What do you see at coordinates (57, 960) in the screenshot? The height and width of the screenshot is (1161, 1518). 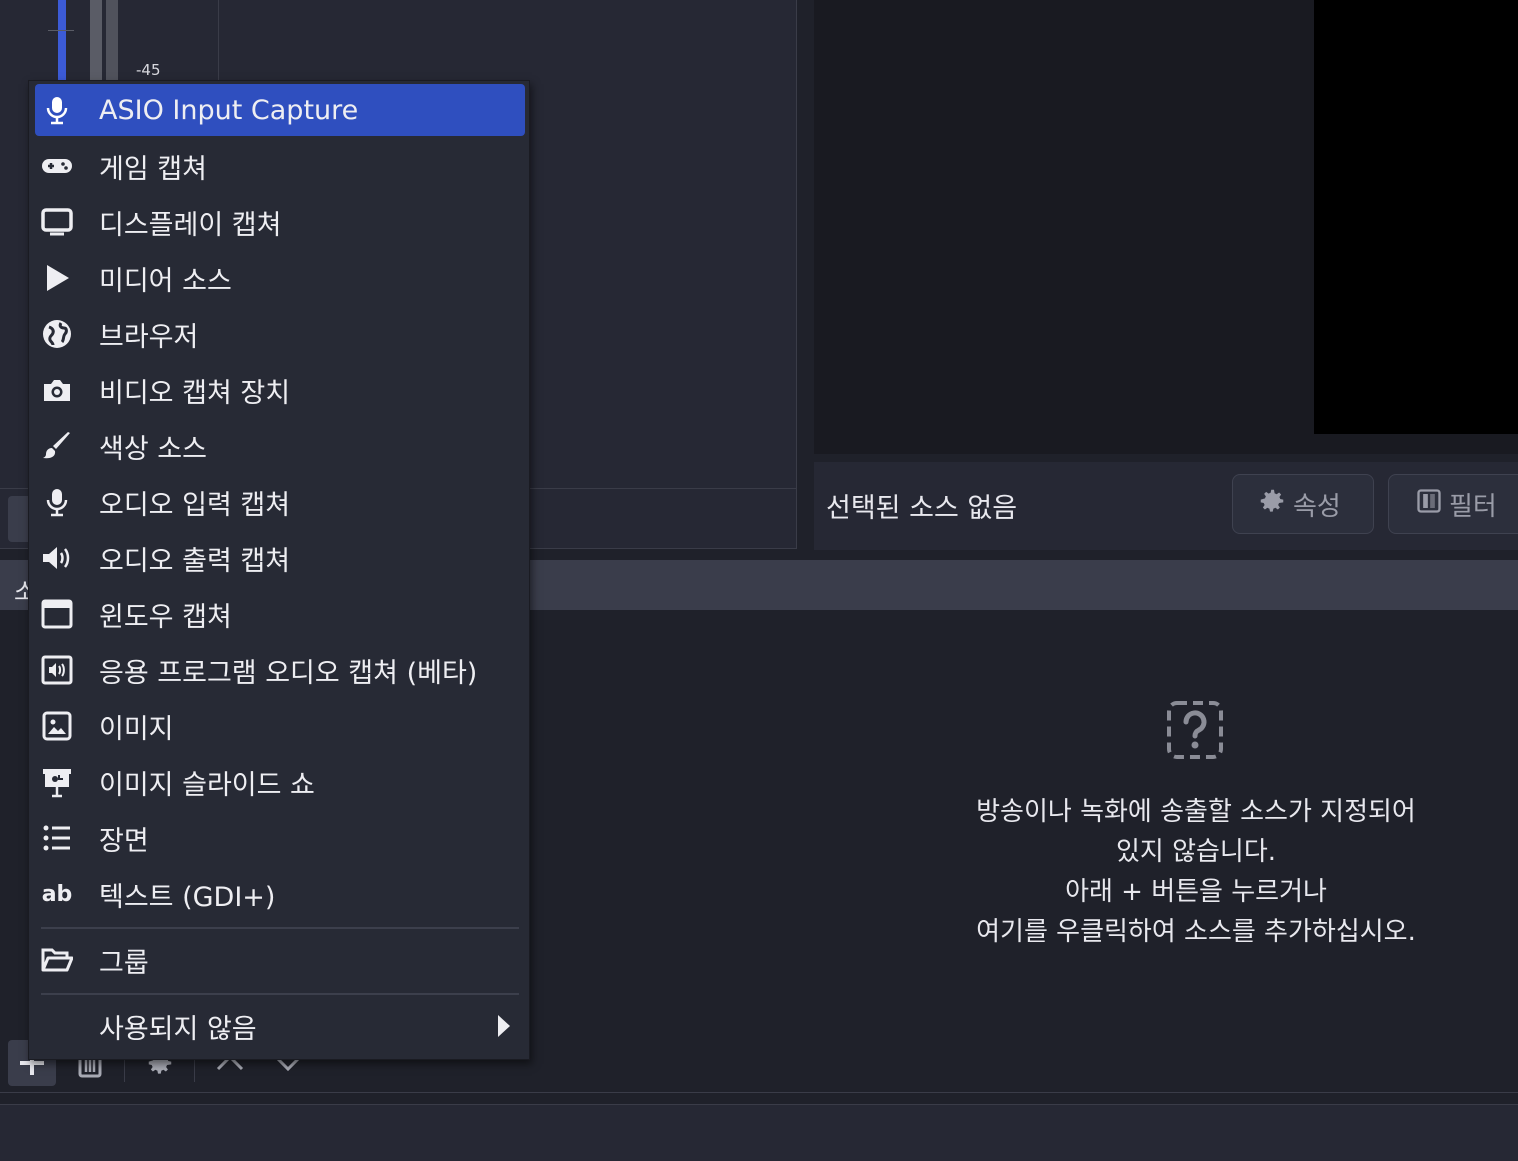 I see `folder-open-icon` at bounding box center [57, 960].